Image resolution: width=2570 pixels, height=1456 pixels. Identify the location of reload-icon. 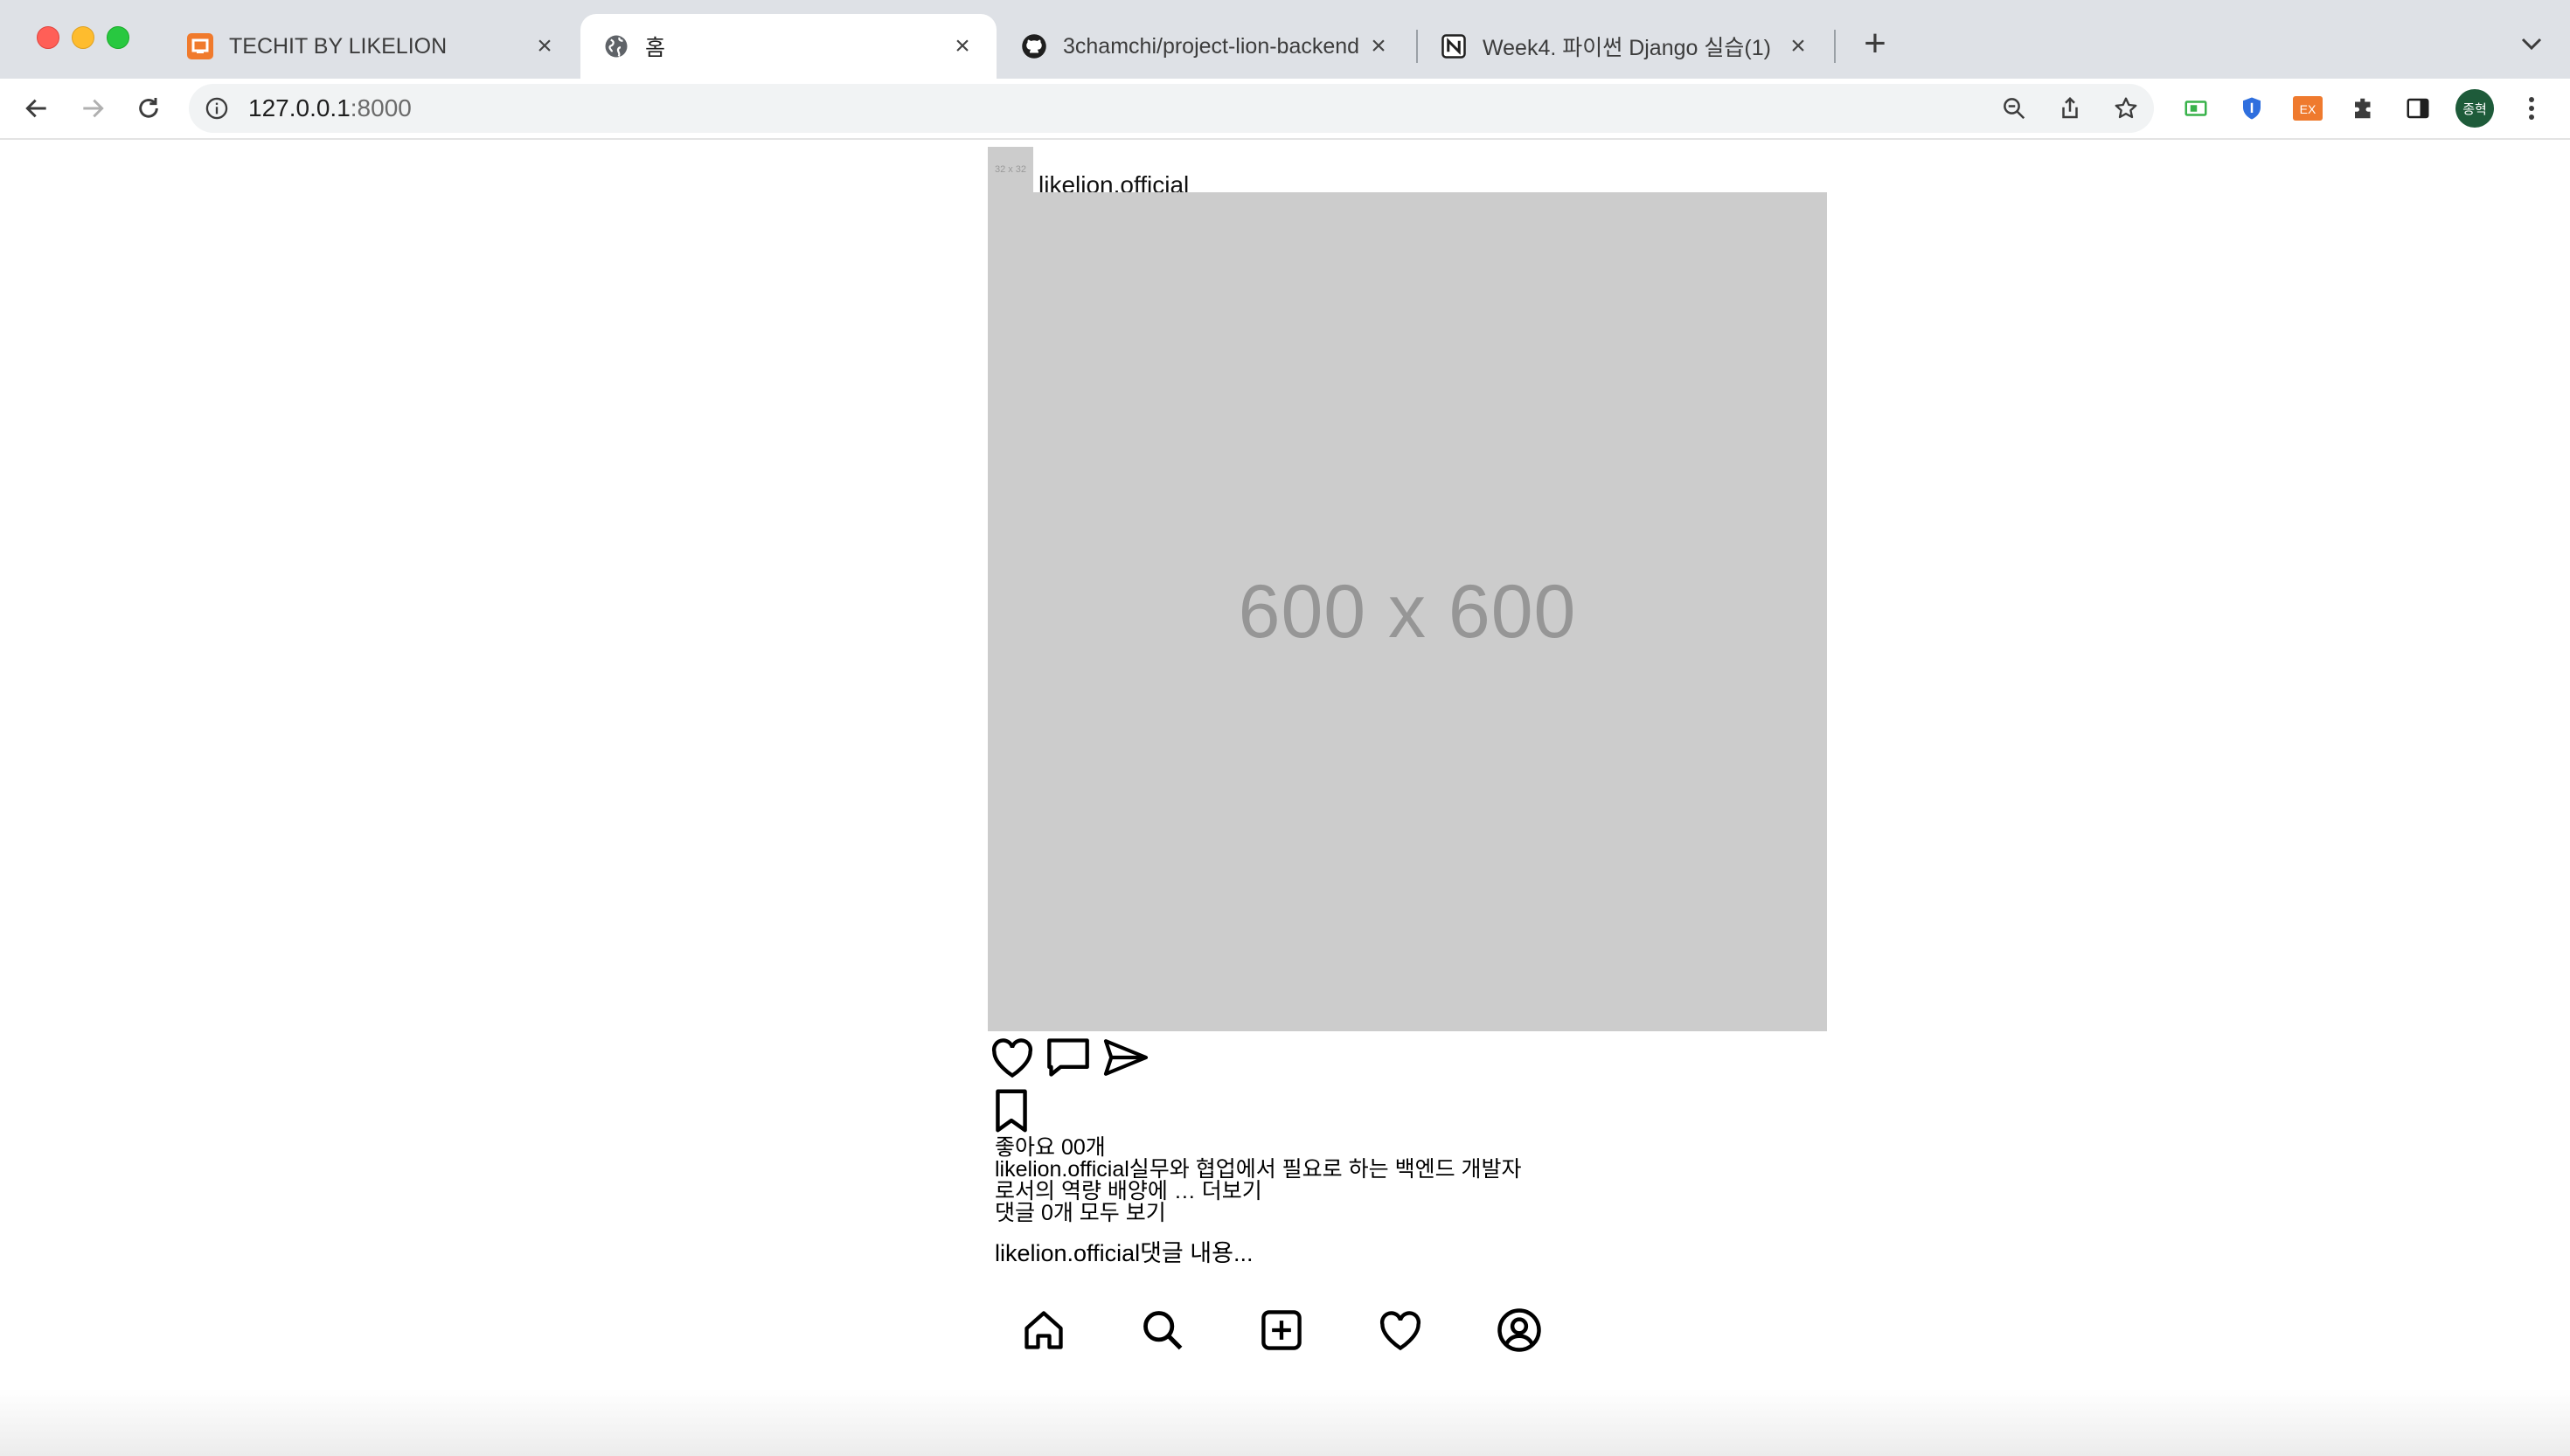
(148, 108).